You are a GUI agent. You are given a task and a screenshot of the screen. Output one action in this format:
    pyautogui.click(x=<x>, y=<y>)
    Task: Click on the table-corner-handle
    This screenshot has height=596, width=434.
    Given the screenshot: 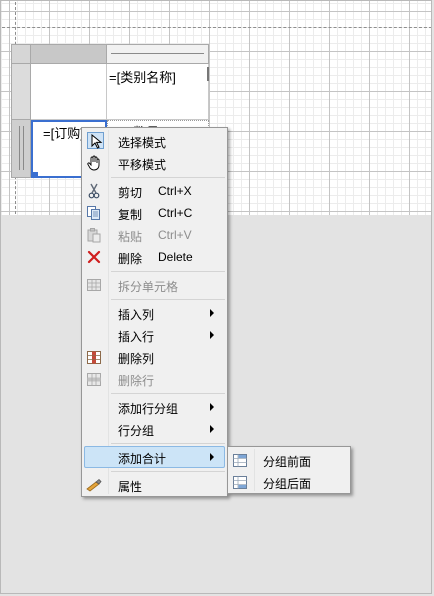 What is the action you would take?
    pyautogui.click(x=21, y=54)
    